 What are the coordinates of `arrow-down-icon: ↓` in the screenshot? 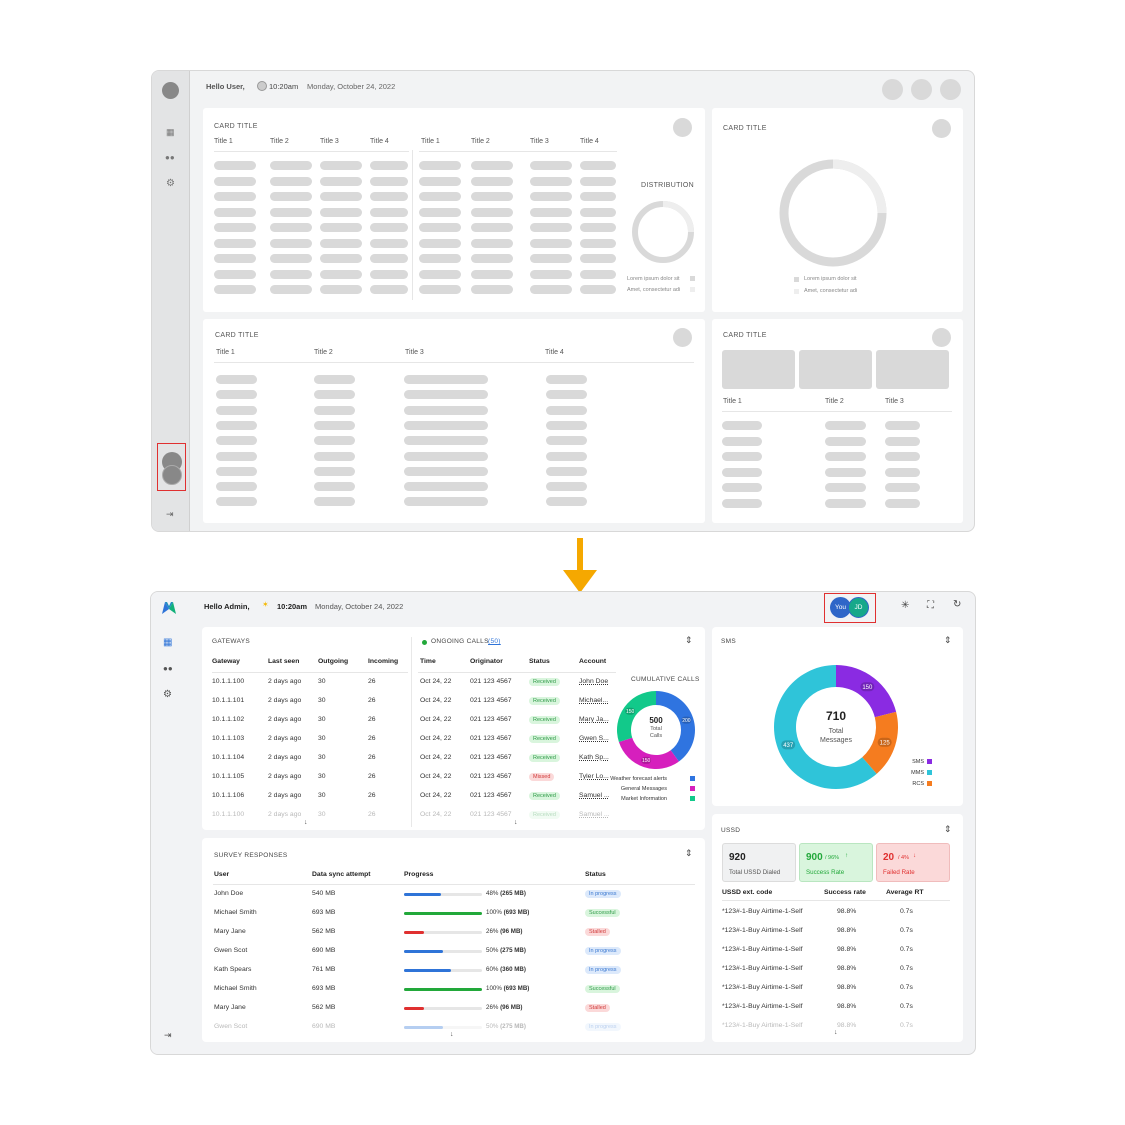 It's located at (914, 856).